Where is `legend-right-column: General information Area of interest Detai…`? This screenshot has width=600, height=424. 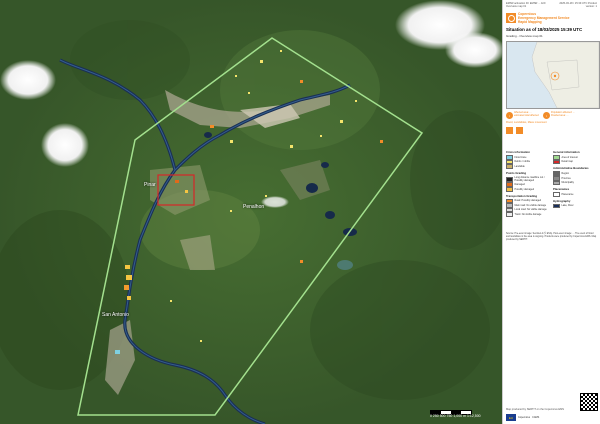 legend-right-column: General information Area of interest Detai… is located at coordinates (575, 182).